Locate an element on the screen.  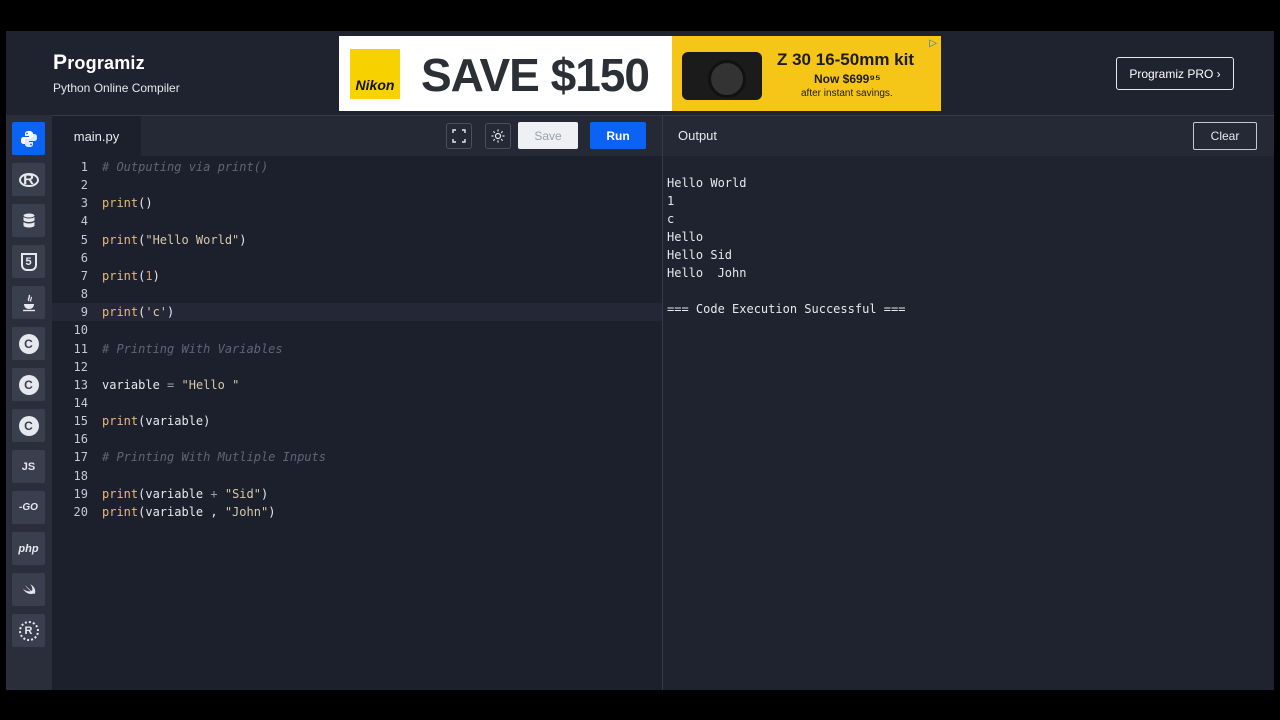
sidebar-item-python is located at coordinates (28, 138).